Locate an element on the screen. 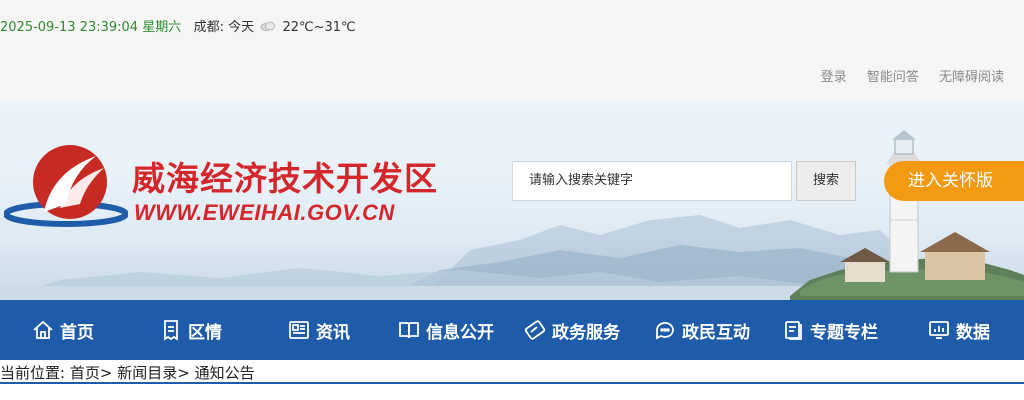  handshake-icon is located at coordinates (535, 330).